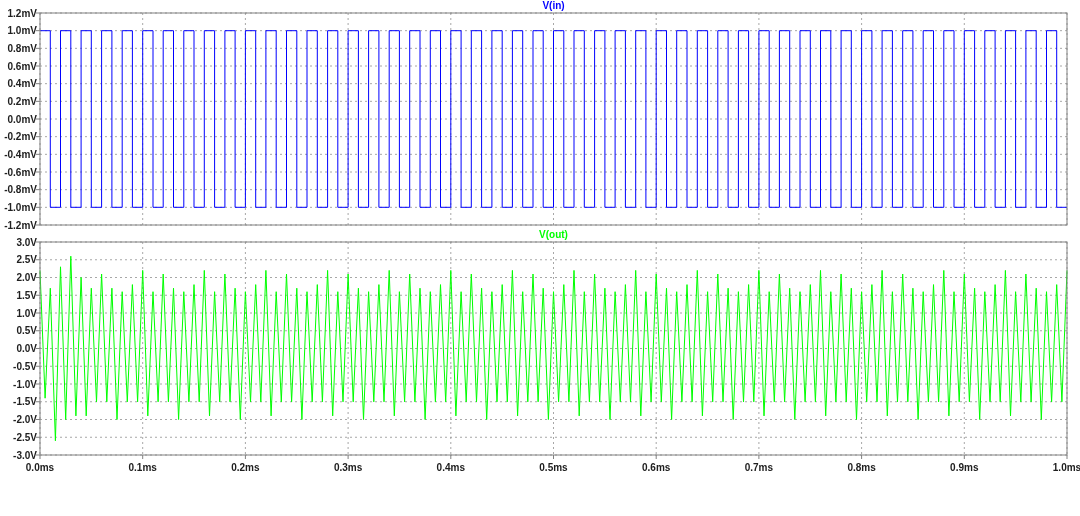 Image resolution: width=1080 pixels, height=516 pixels. What do you see at coordinates (20, 137) in the screenshot?
I see `axis-label: -0.2mV` at bounding box center [20, 137].